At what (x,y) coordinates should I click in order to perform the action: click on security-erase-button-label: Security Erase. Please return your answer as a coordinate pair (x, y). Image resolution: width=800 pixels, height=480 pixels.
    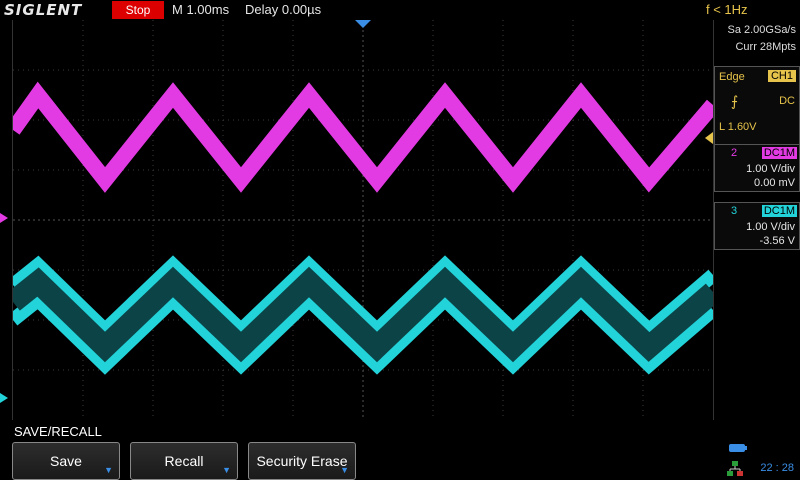
    Looking at the image, I should click on (302, 461).